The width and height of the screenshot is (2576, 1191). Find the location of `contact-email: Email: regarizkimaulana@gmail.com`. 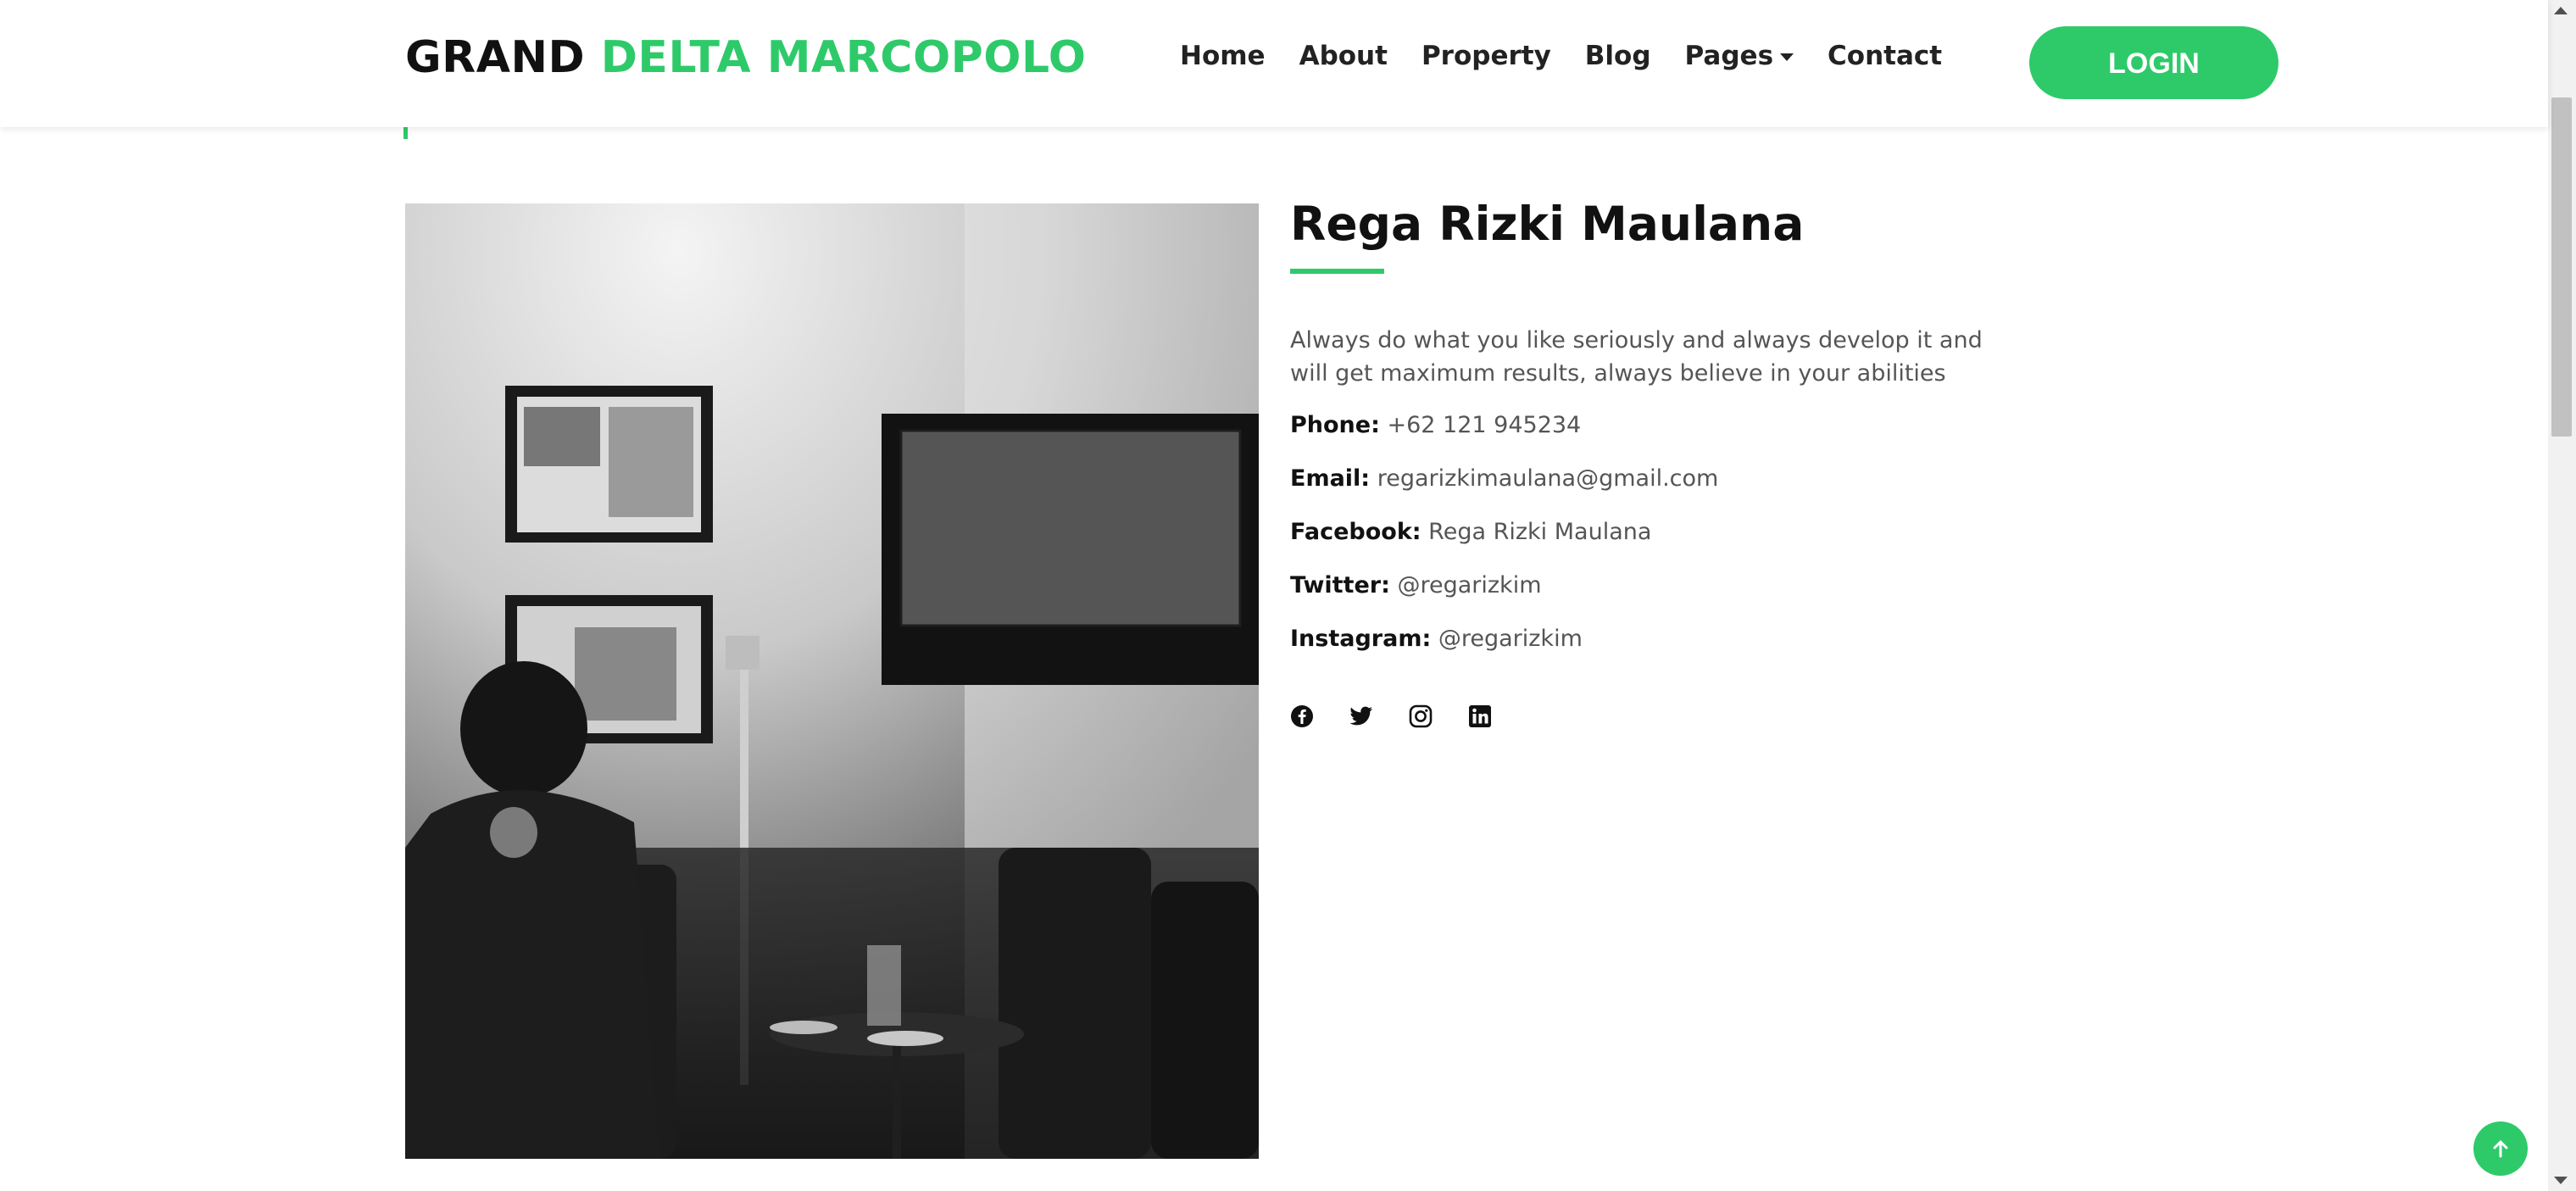

contact-email: Email: regarizkimaulana@gmail.com is located at coordinates (1504, 478).